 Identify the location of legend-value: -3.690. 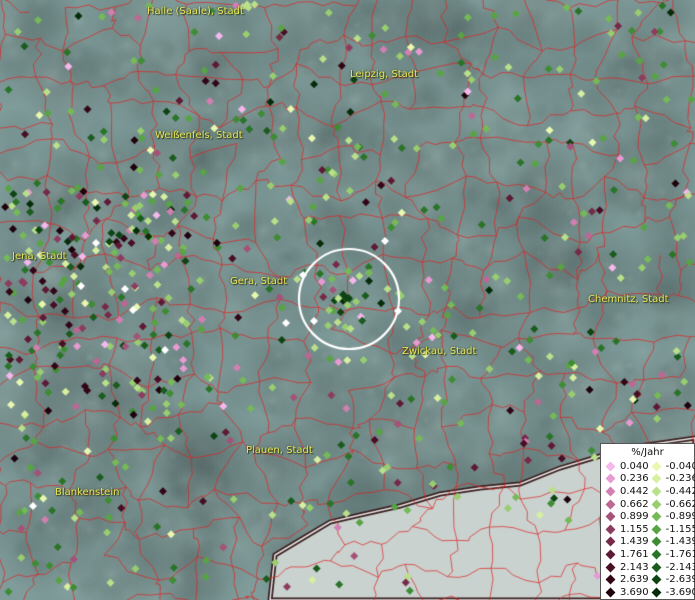
(680, 592).